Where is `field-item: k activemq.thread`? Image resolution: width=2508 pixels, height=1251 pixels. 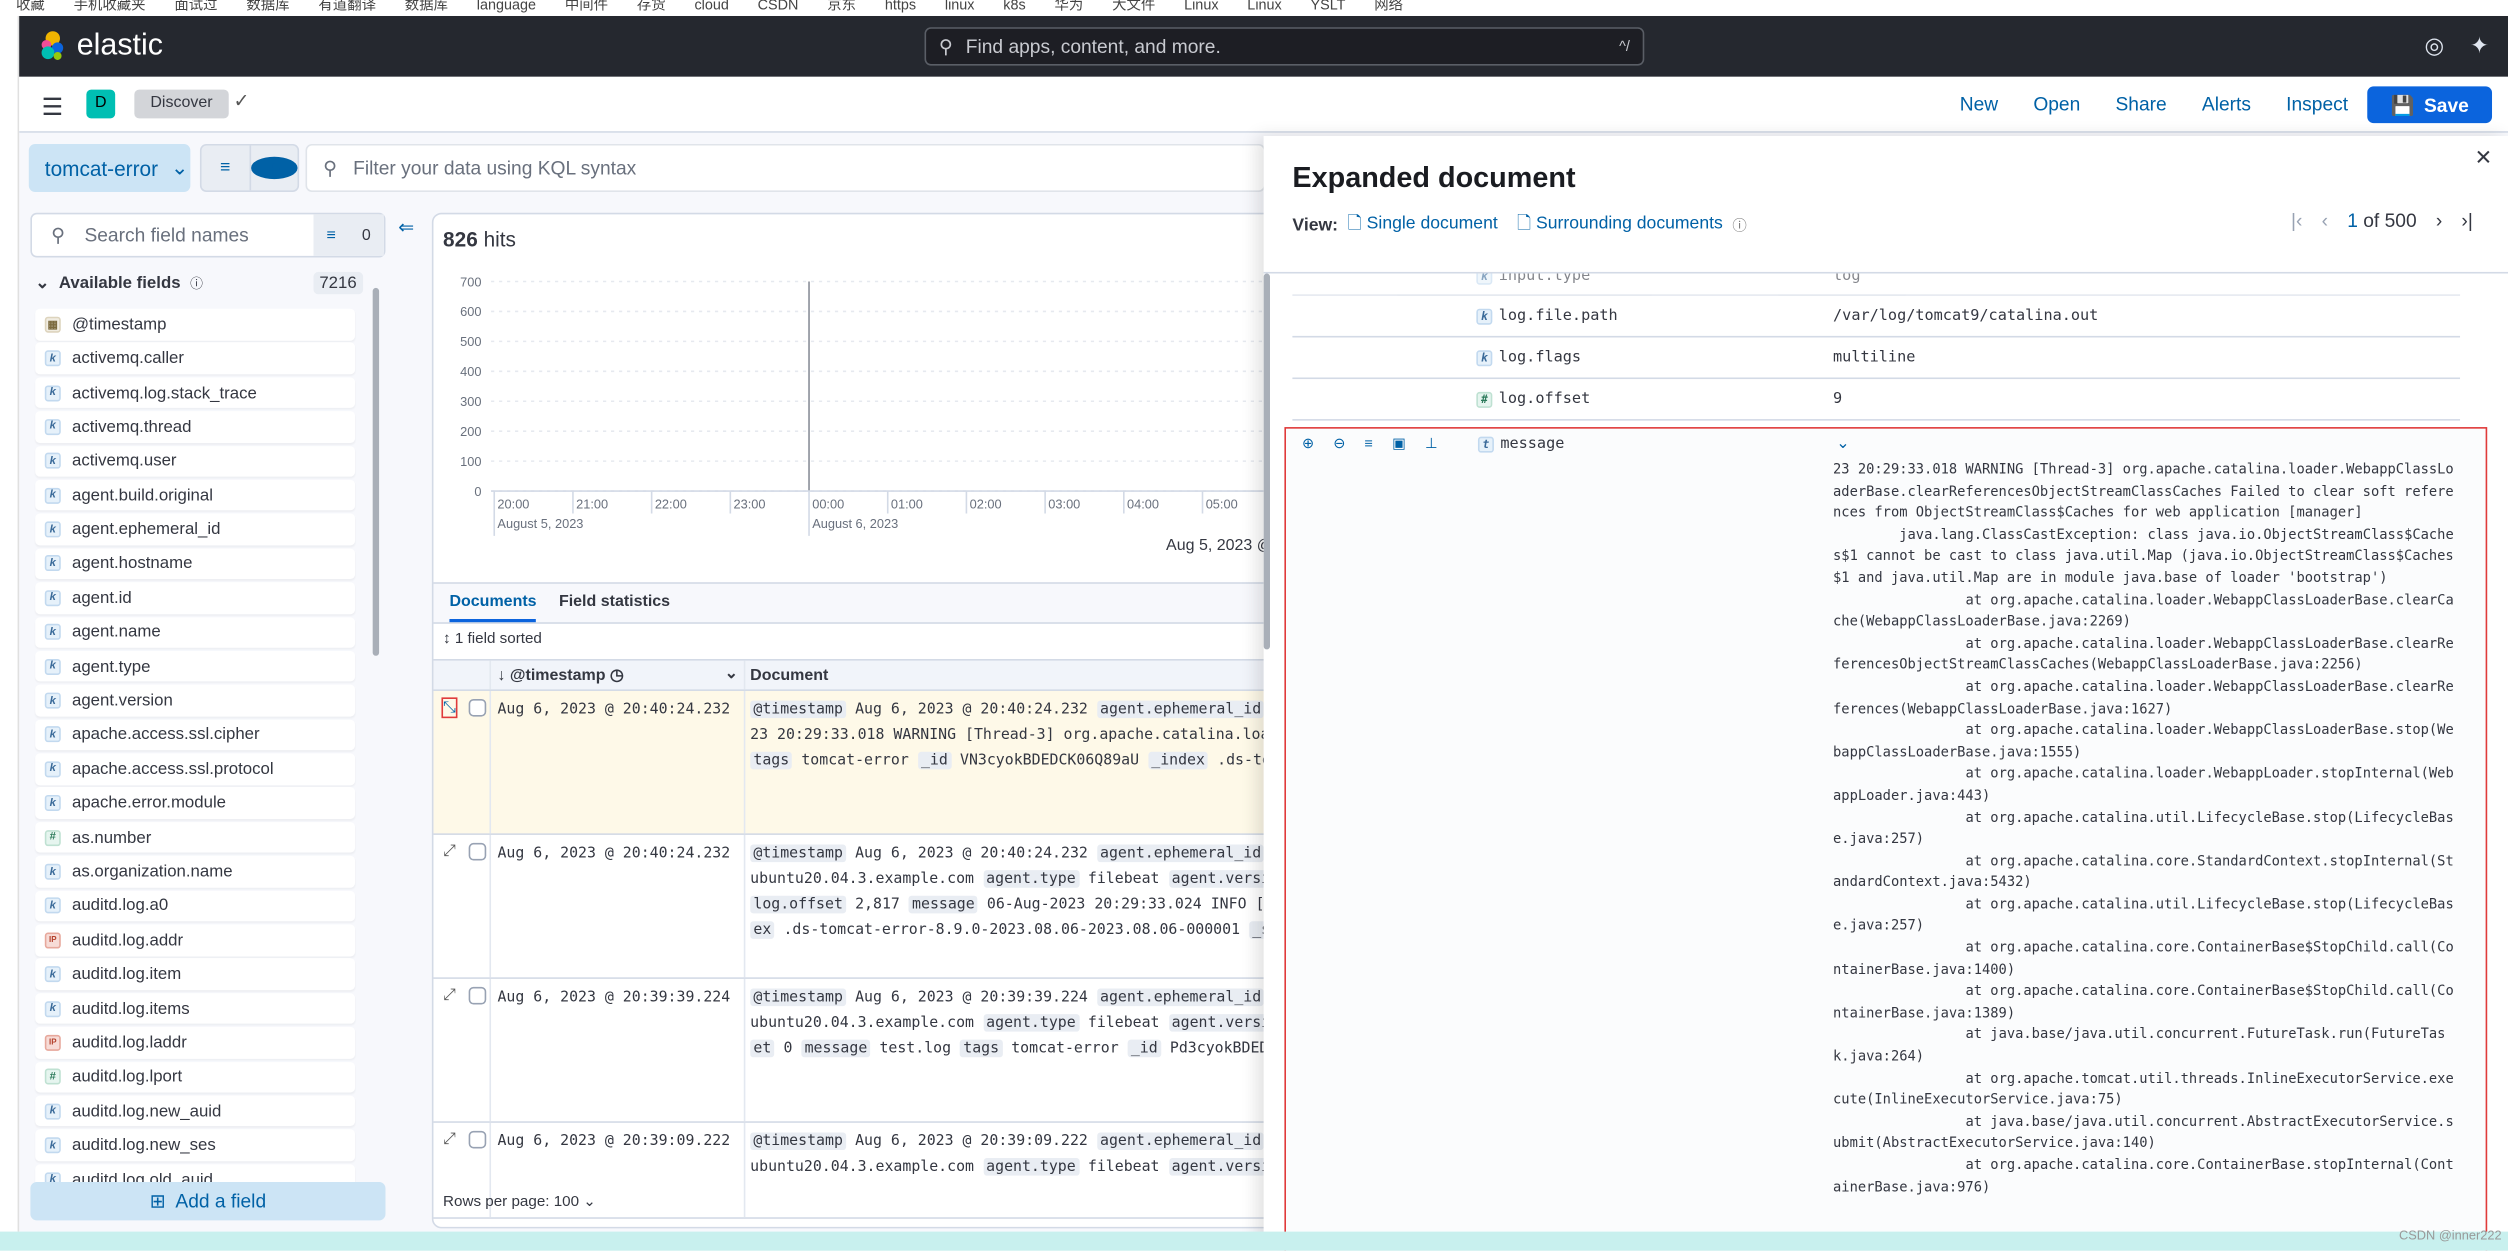 field-item: k activemq.thread is located at coordinates (195, 427).